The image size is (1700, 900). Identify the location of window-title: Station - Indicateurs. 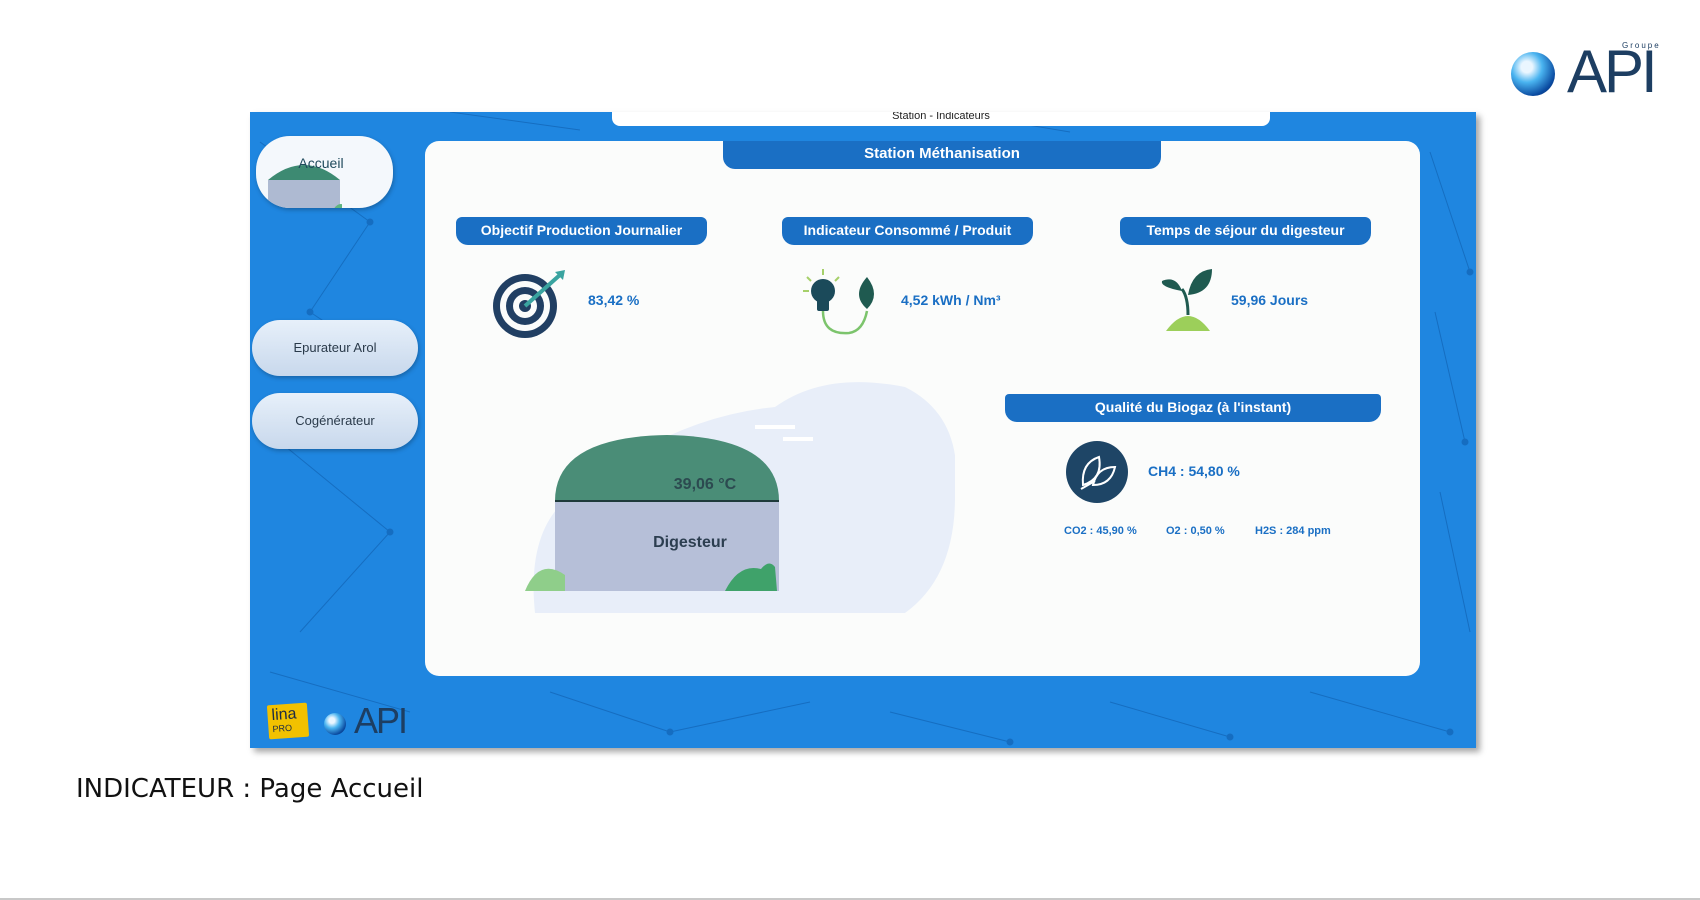
(941, 119).